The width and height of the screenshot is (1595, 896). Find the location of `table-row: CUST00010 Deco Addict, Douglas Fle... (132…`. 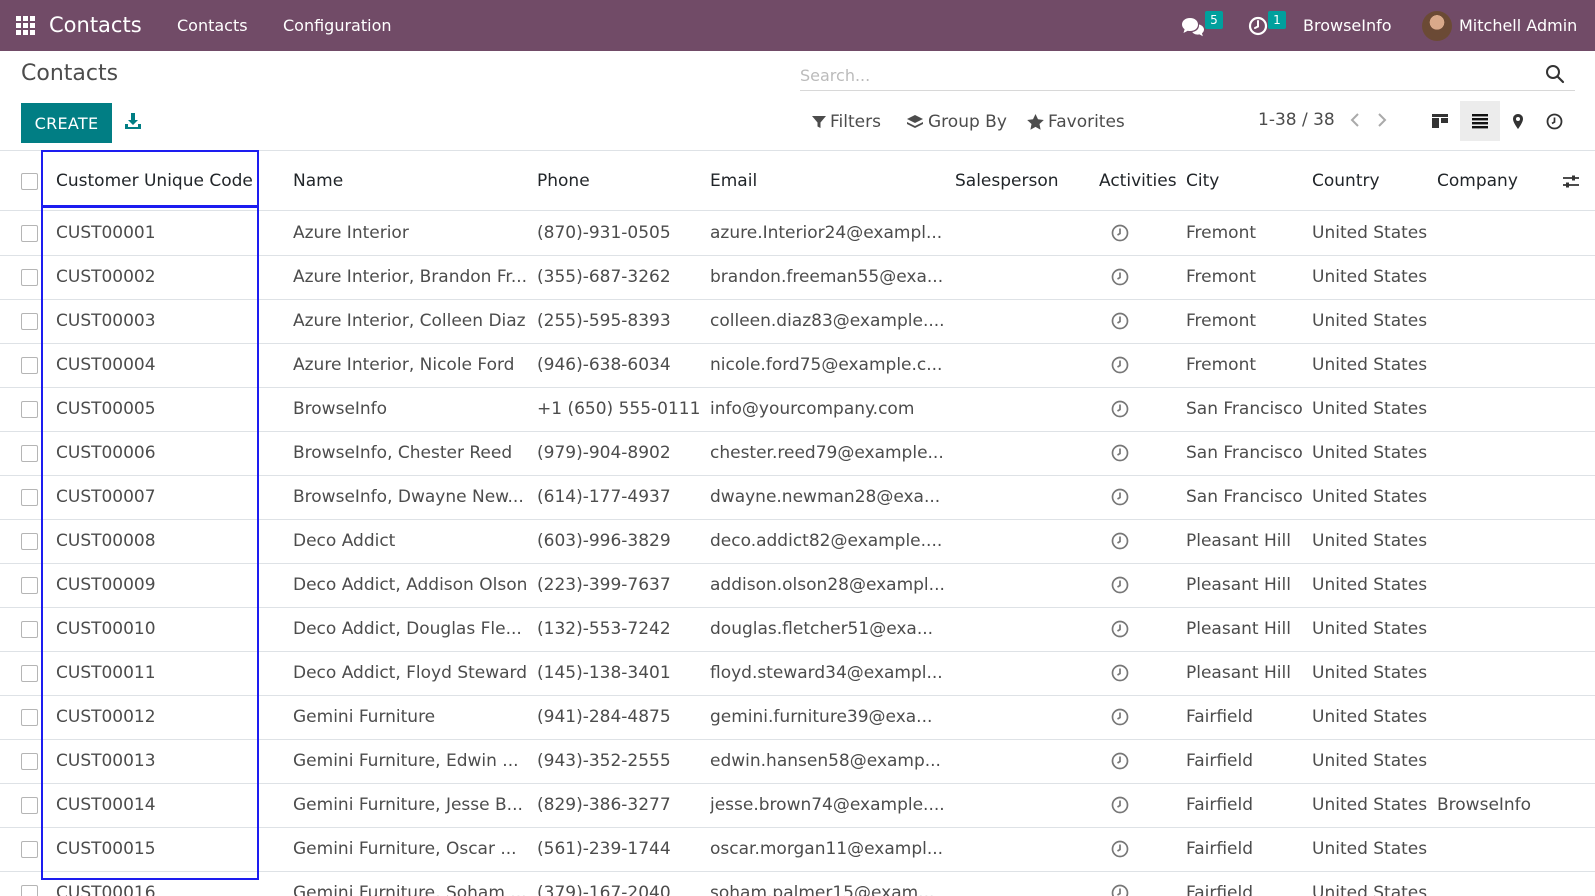

table-row: CUST00010 Deco Addict, Douglas Fle... (132… is located at coordinates (797, 630).